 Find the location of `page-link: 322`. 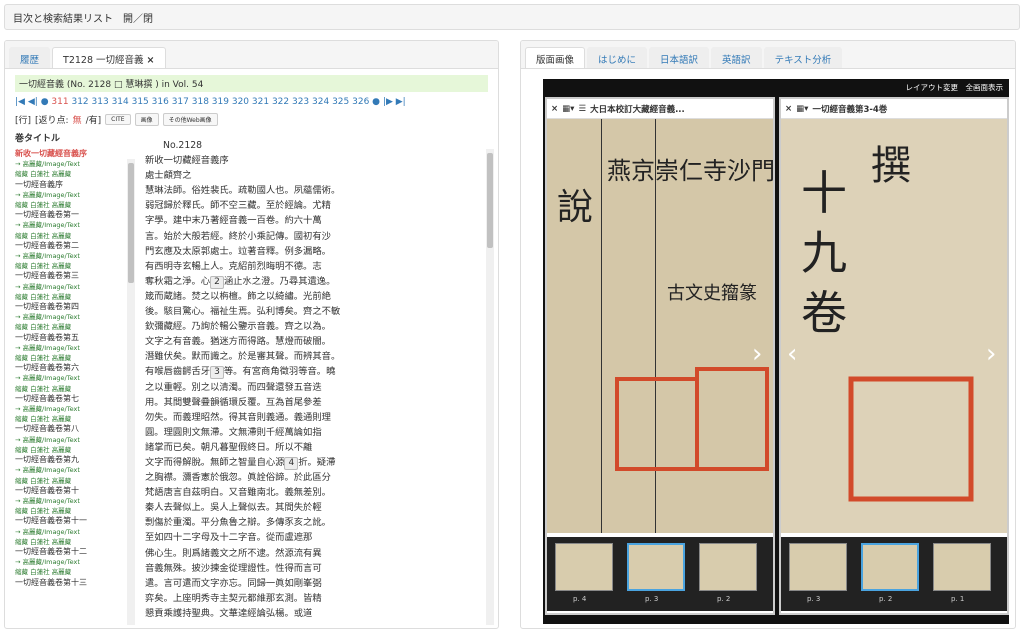

page-link: 322 is located at coordinates (282, 102).